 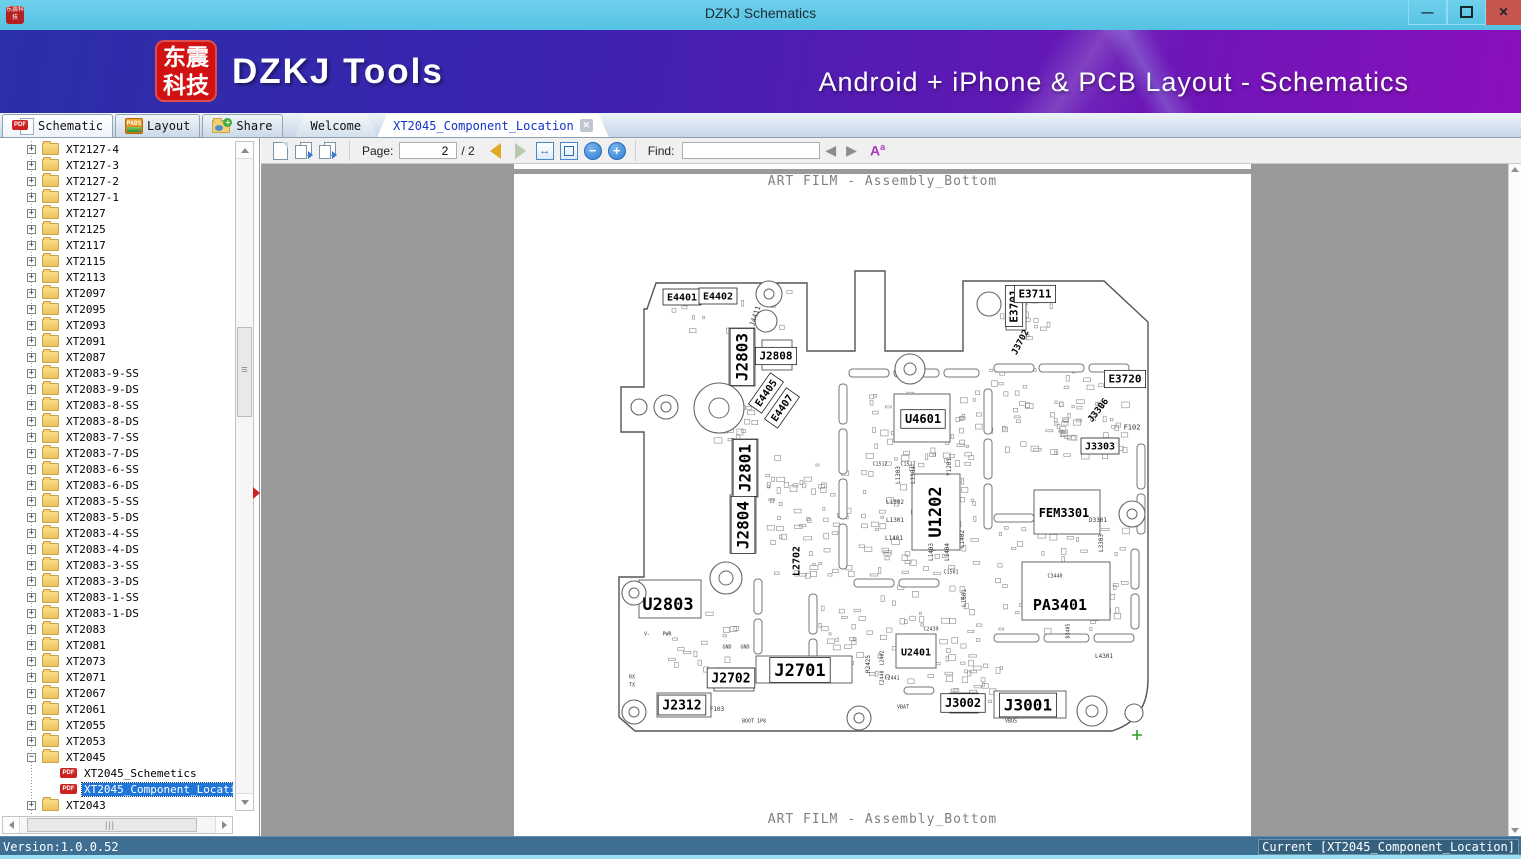 I want to click on tree-item-XT2083-4-SS: + XT2083-4-SS, so click(x=116, y=533).